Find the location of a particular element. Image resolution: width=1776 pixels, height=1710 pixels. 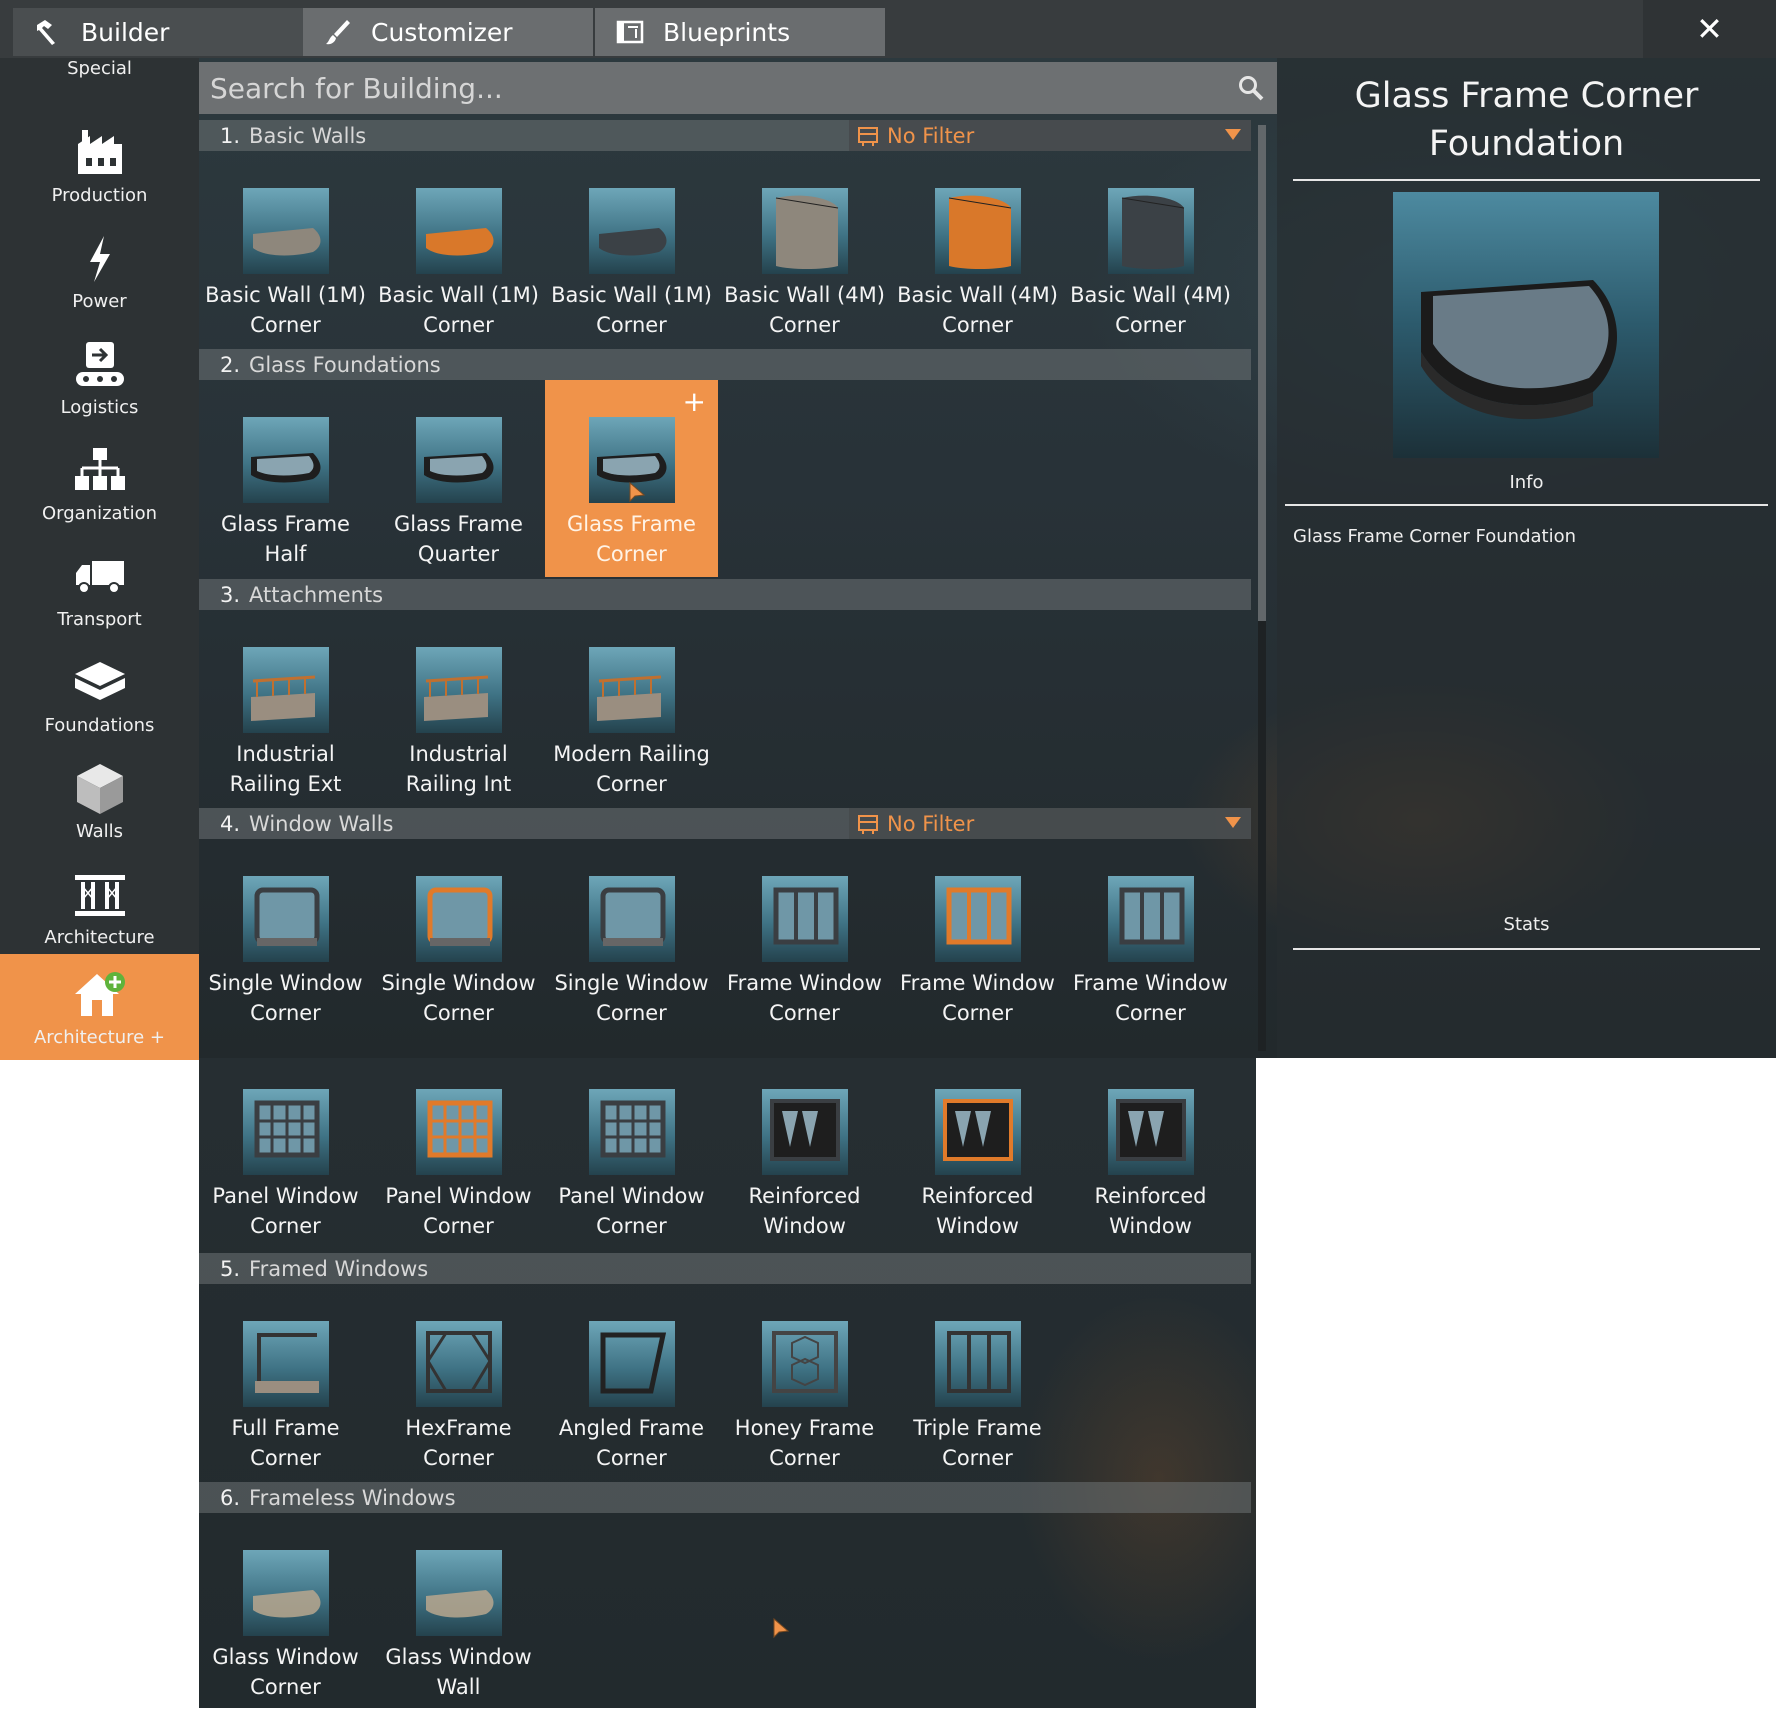

conveyor-icon is located at coordinates (100, 365).